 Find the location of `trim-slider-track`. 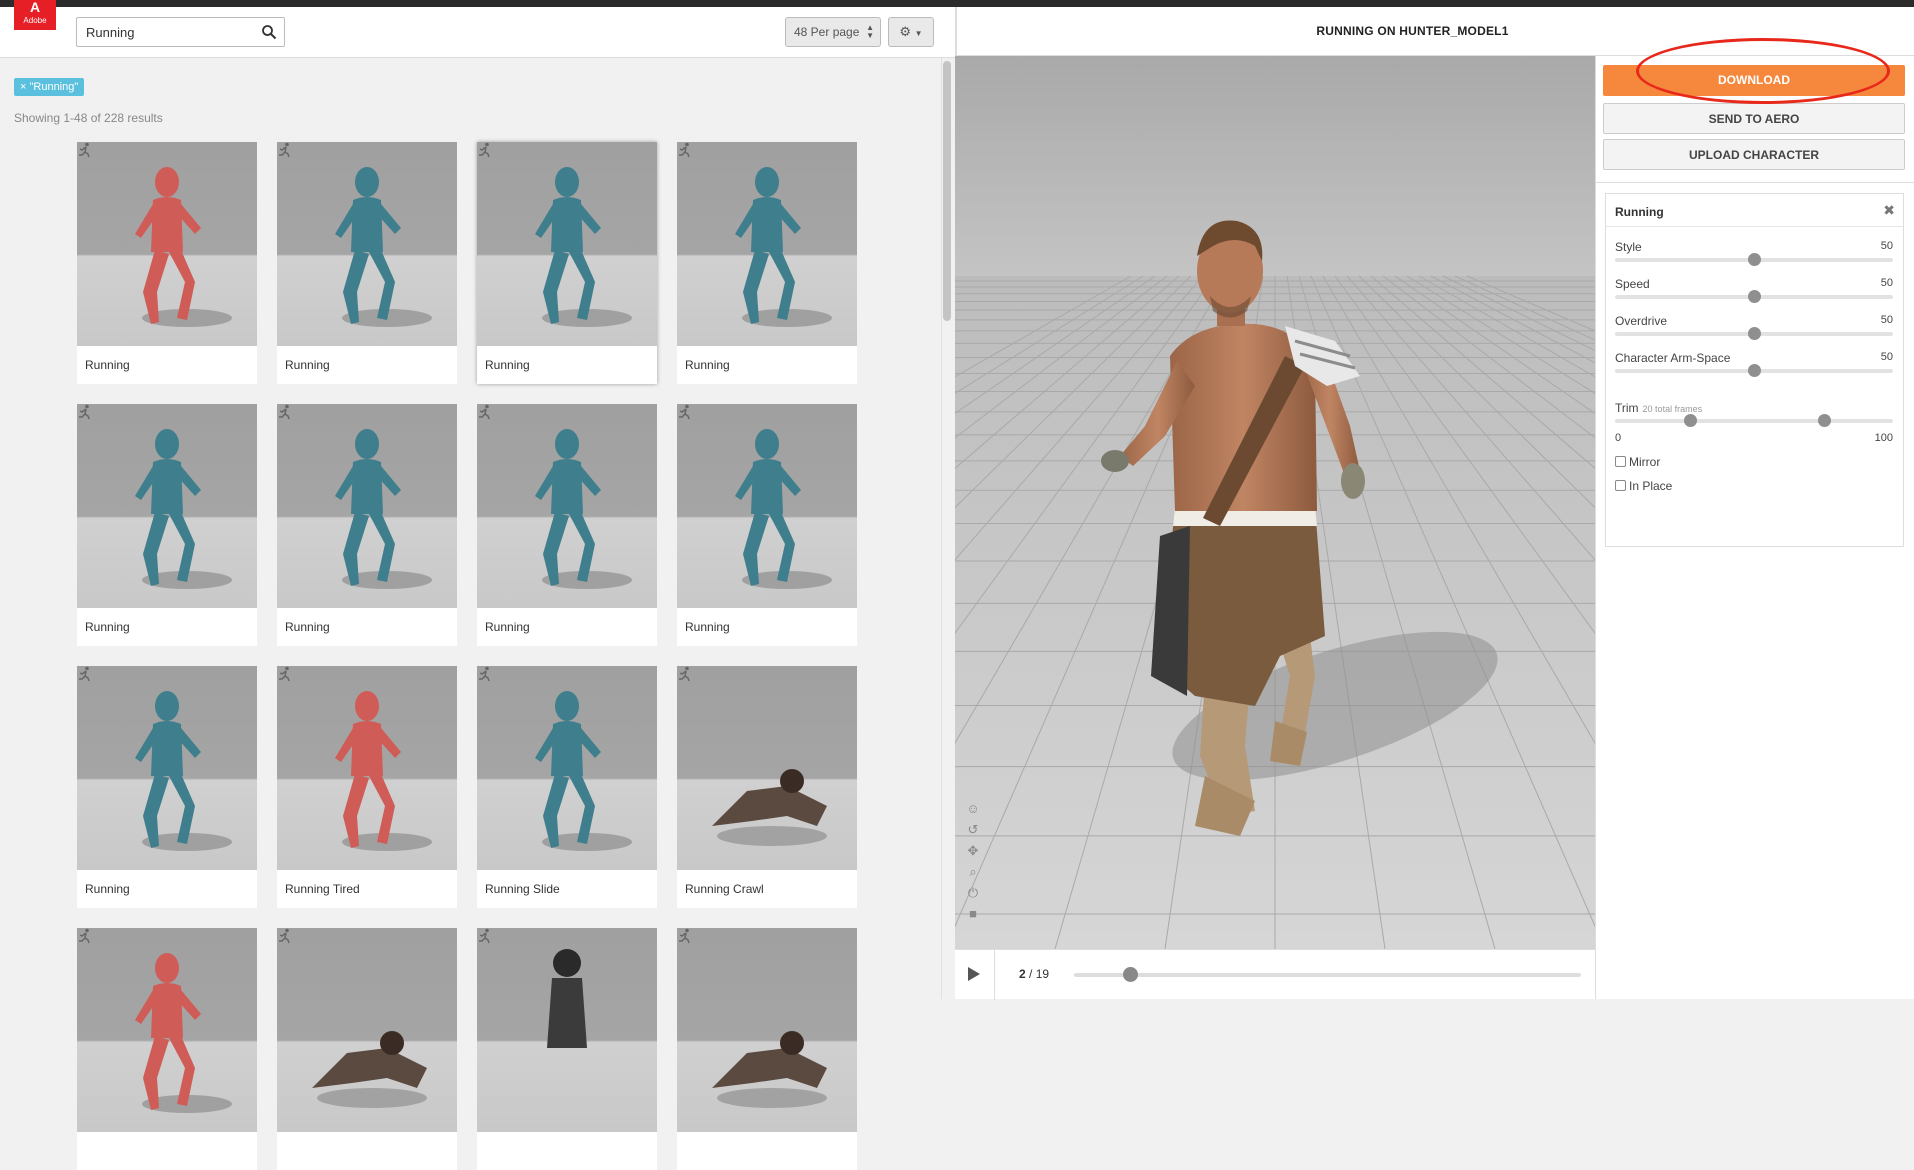

trim-slider-track is located at coordinates (1754, 421).